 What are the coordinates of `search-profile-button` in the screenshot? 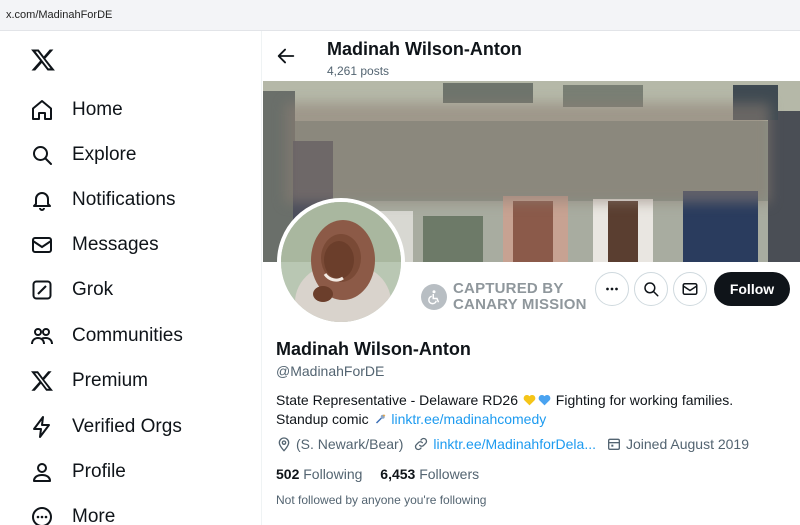 It's located at (651, 289).